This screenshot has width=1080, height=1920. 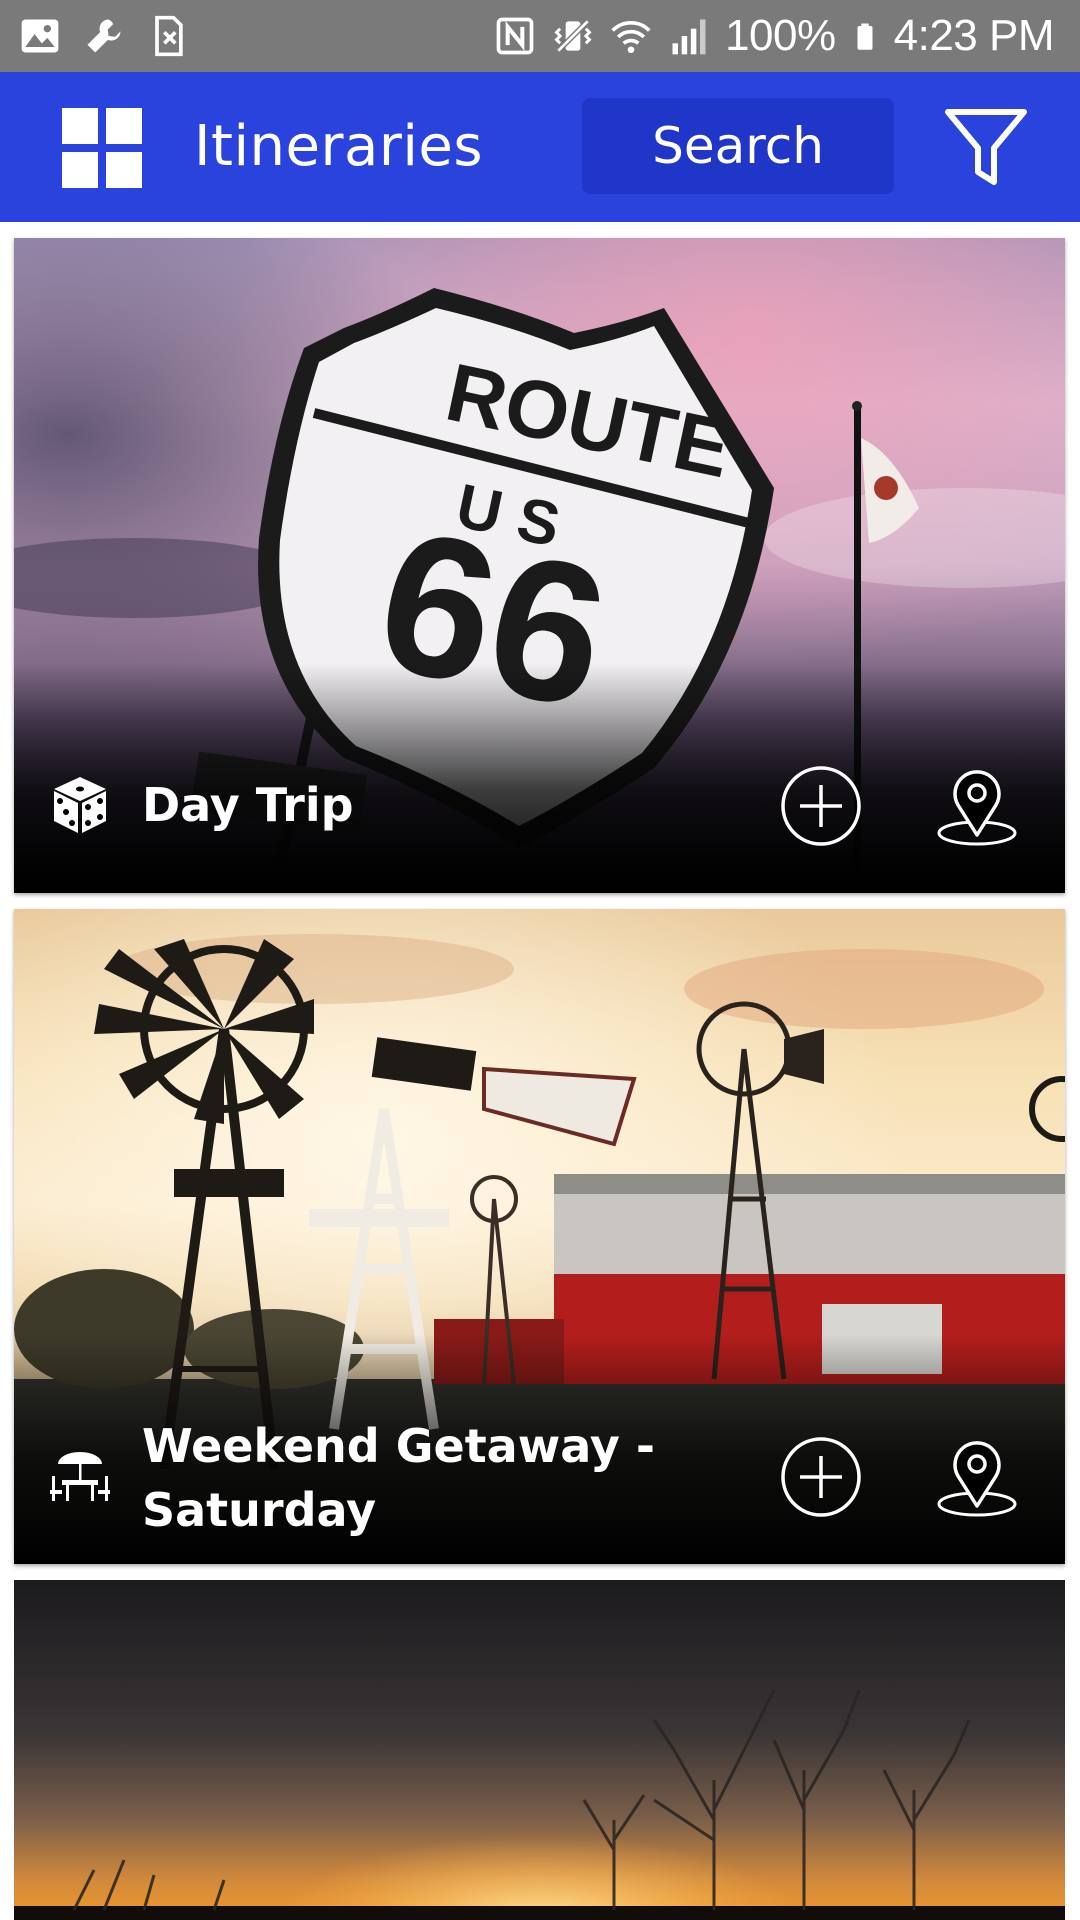 What do you see at coordinates (540, 147) in the screenshot?
I see `app-bar: Itineraries Search` at bounding box center [540, 147].